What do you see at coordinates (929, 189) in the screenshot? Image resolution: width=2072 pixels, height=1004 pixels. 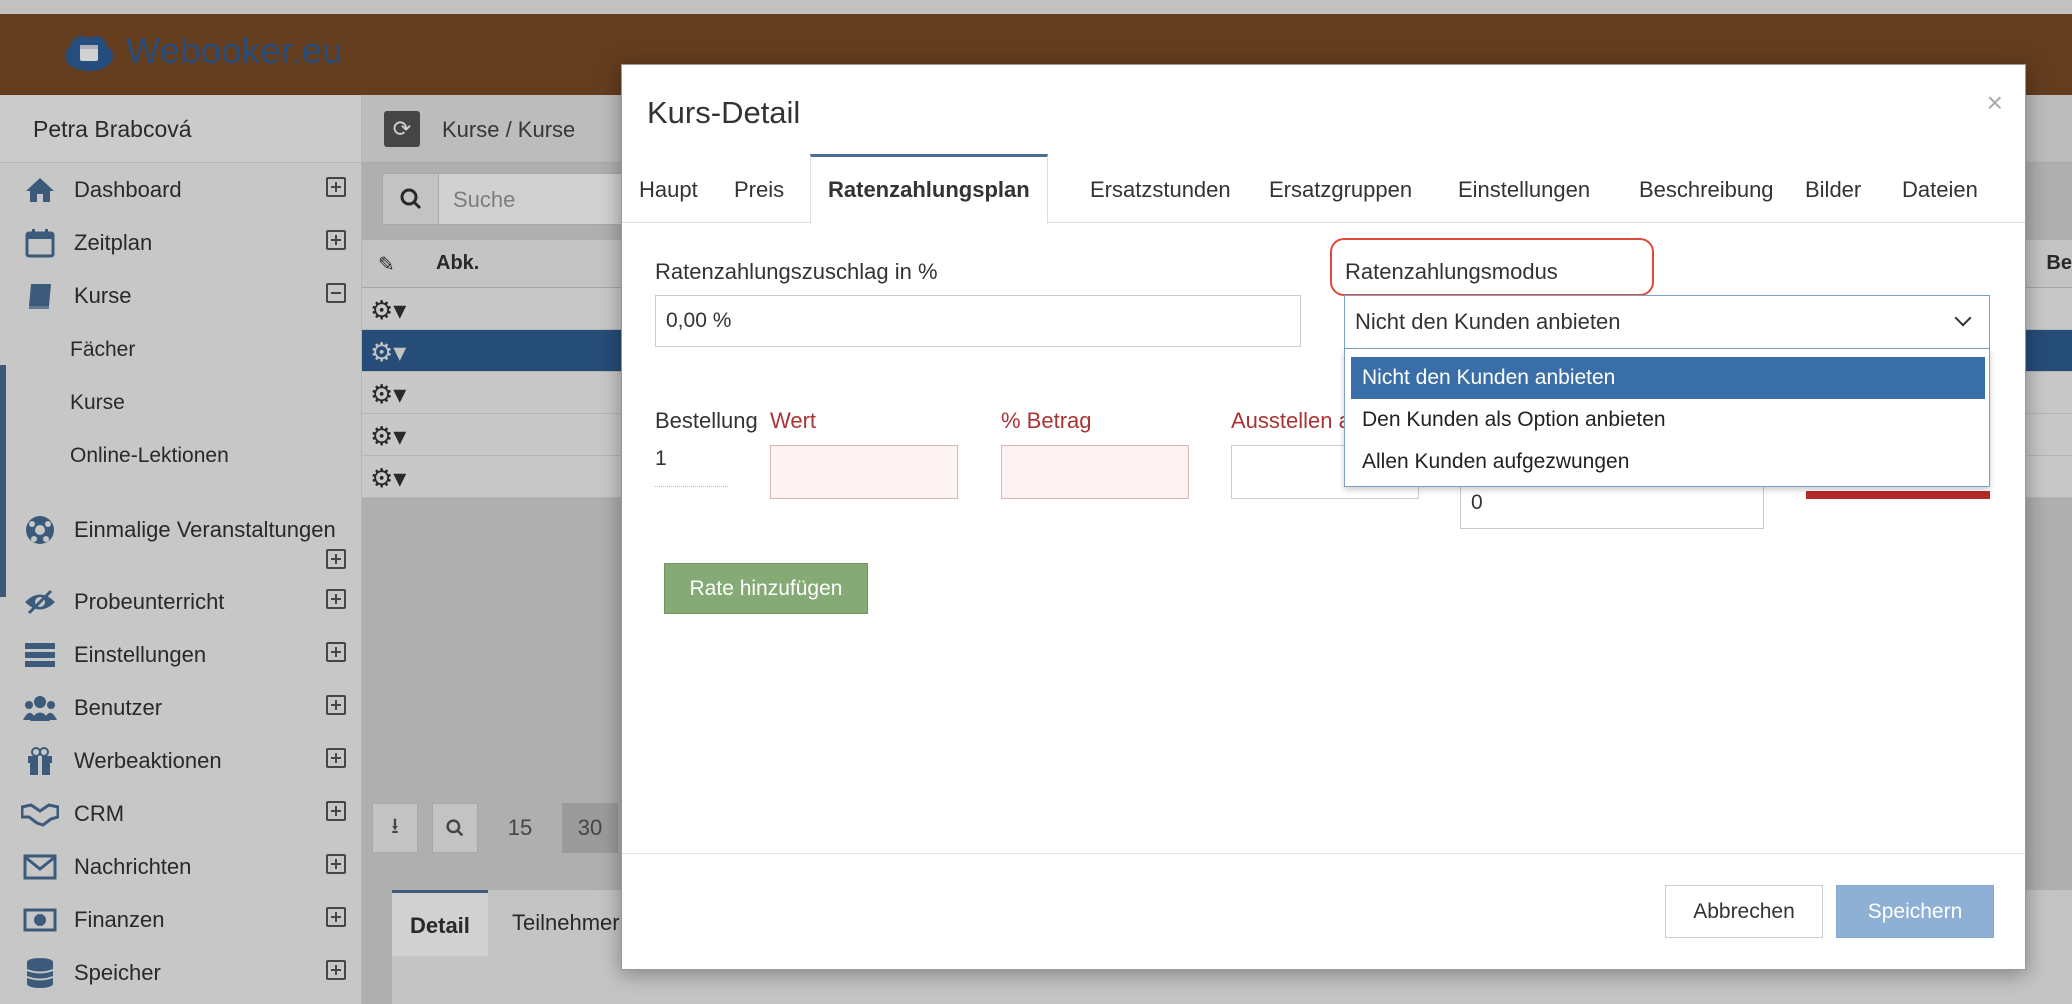 I see `tab-ratenzahlungsplan: Ratenzahlungsplan` at bounding box center [929, 189].